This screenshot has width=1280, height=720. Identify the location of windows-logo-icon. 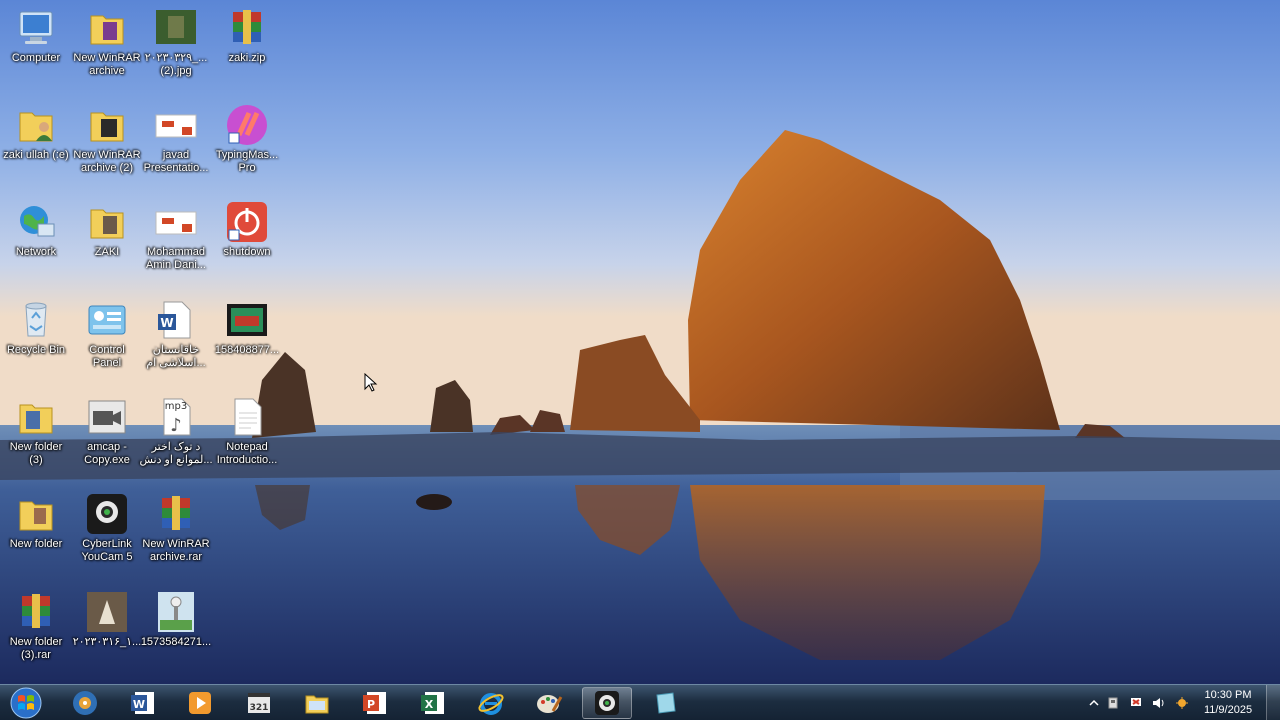
(26, 703).